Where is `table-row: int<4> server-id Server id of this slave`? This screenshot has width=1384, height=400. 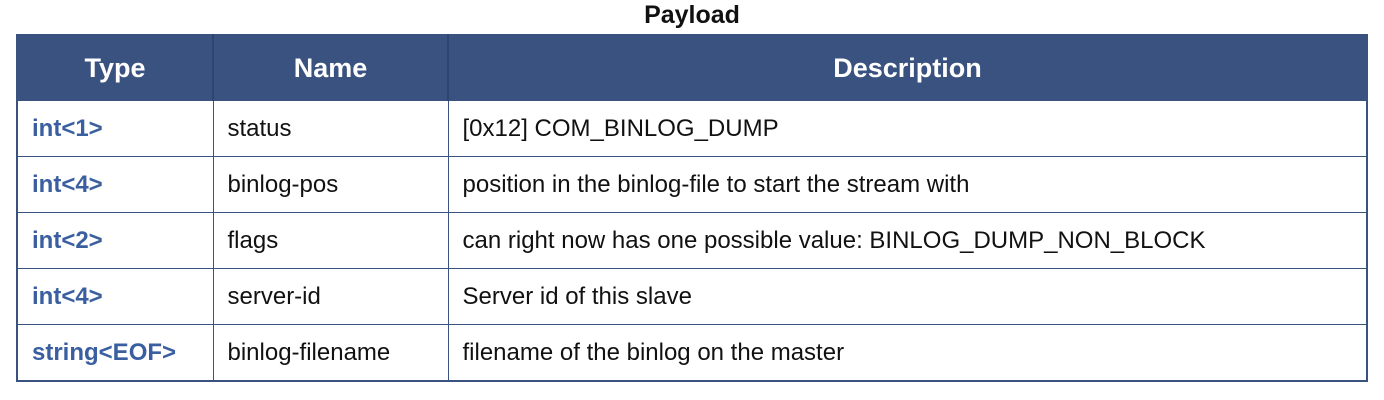
table-row: int<4> server-id Server id of this slave is located at coordinates (692, 296).